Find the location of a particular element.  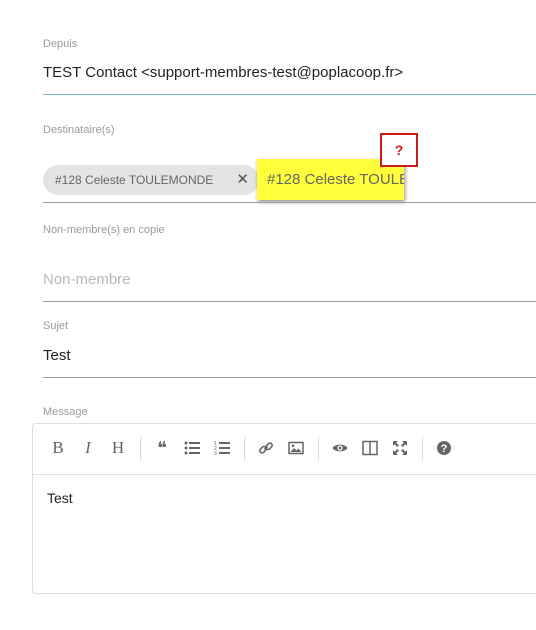

eye-icon is located at coordinates (340, 448).